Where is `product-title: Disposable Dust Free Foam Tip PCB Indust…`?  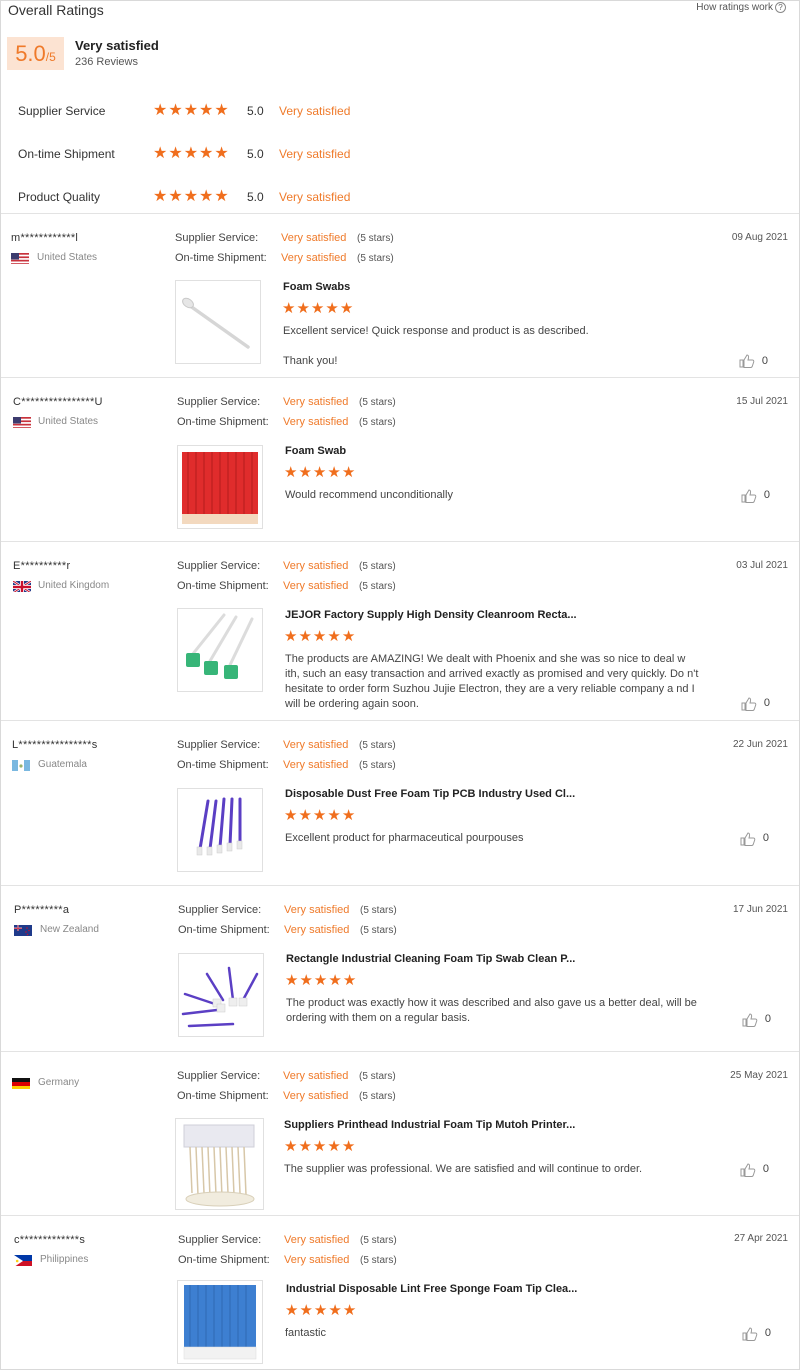
product-title: Disposable Dust Free Foam Tip PCB Indust… is located at coordinates (430, 794).